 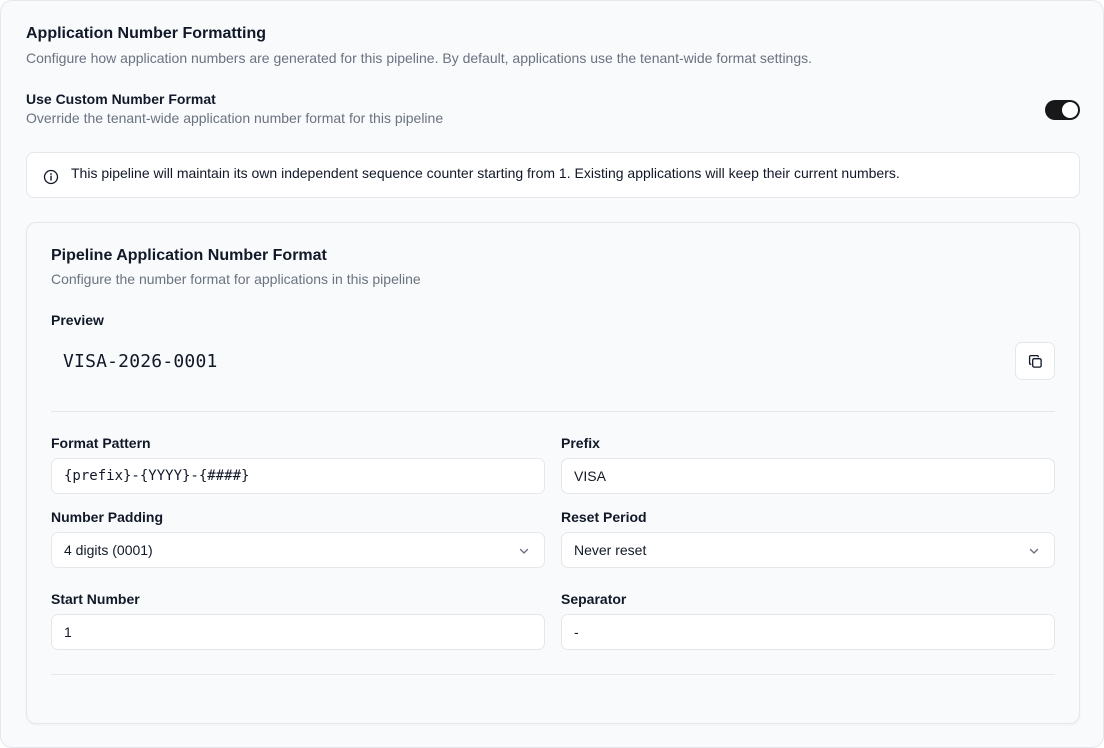 What do you see at coordinates (604, 517) in the screenshot?
I see `reset-period-label: Reset Period` at bounding box center [604, 517].